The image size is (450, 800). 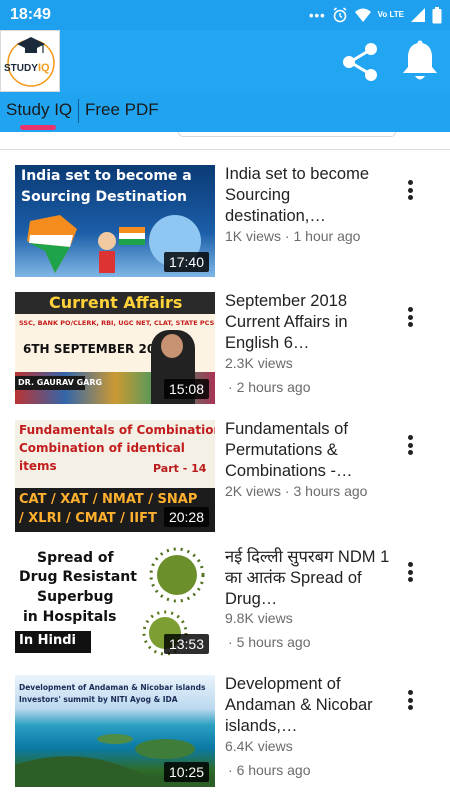 I want to click on video-meta: 1K views · 1 hour ago, so click(x=293, y=236).